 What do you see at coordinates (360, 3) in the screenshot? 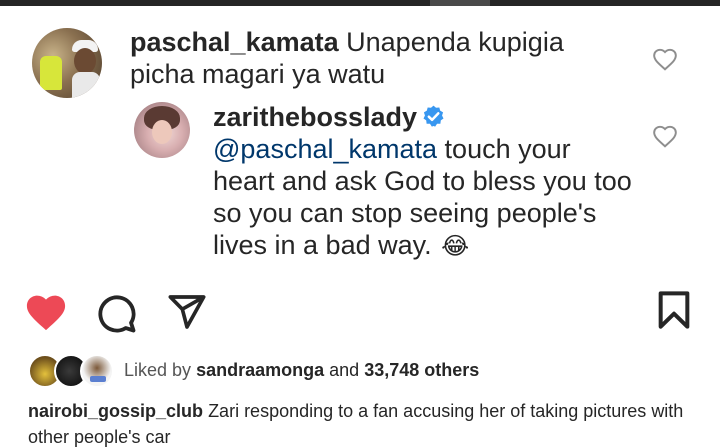
I see `top-image-strip` at bounding box center [360, 3].